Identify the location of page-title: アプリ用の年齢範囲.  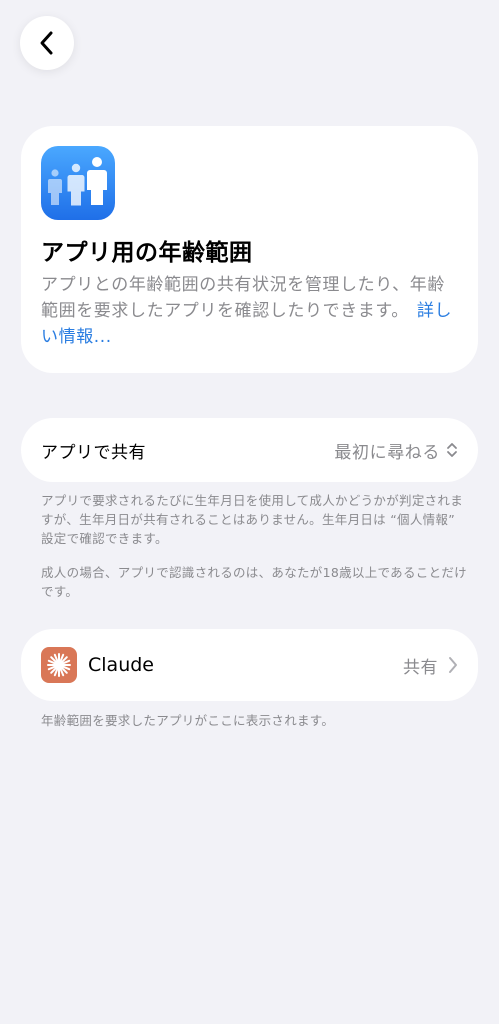
(147, 253).